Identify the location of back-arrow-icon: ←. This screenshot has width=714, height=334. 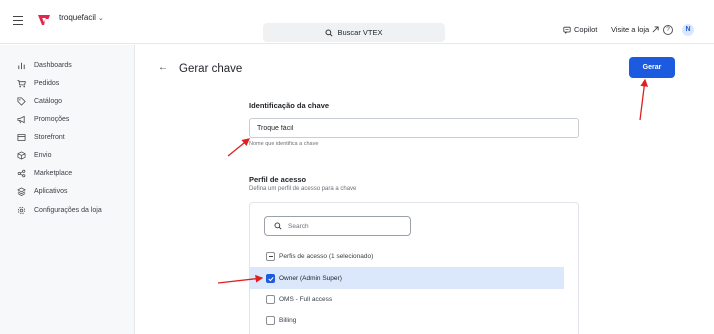
(163, 67).